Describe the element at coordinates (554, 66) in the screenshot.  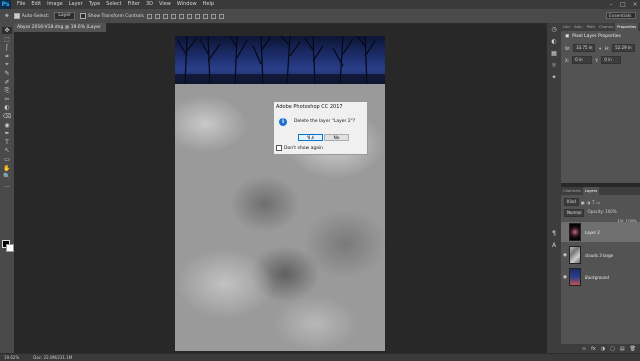
I see `adjustments-icon: ☼` at that location.